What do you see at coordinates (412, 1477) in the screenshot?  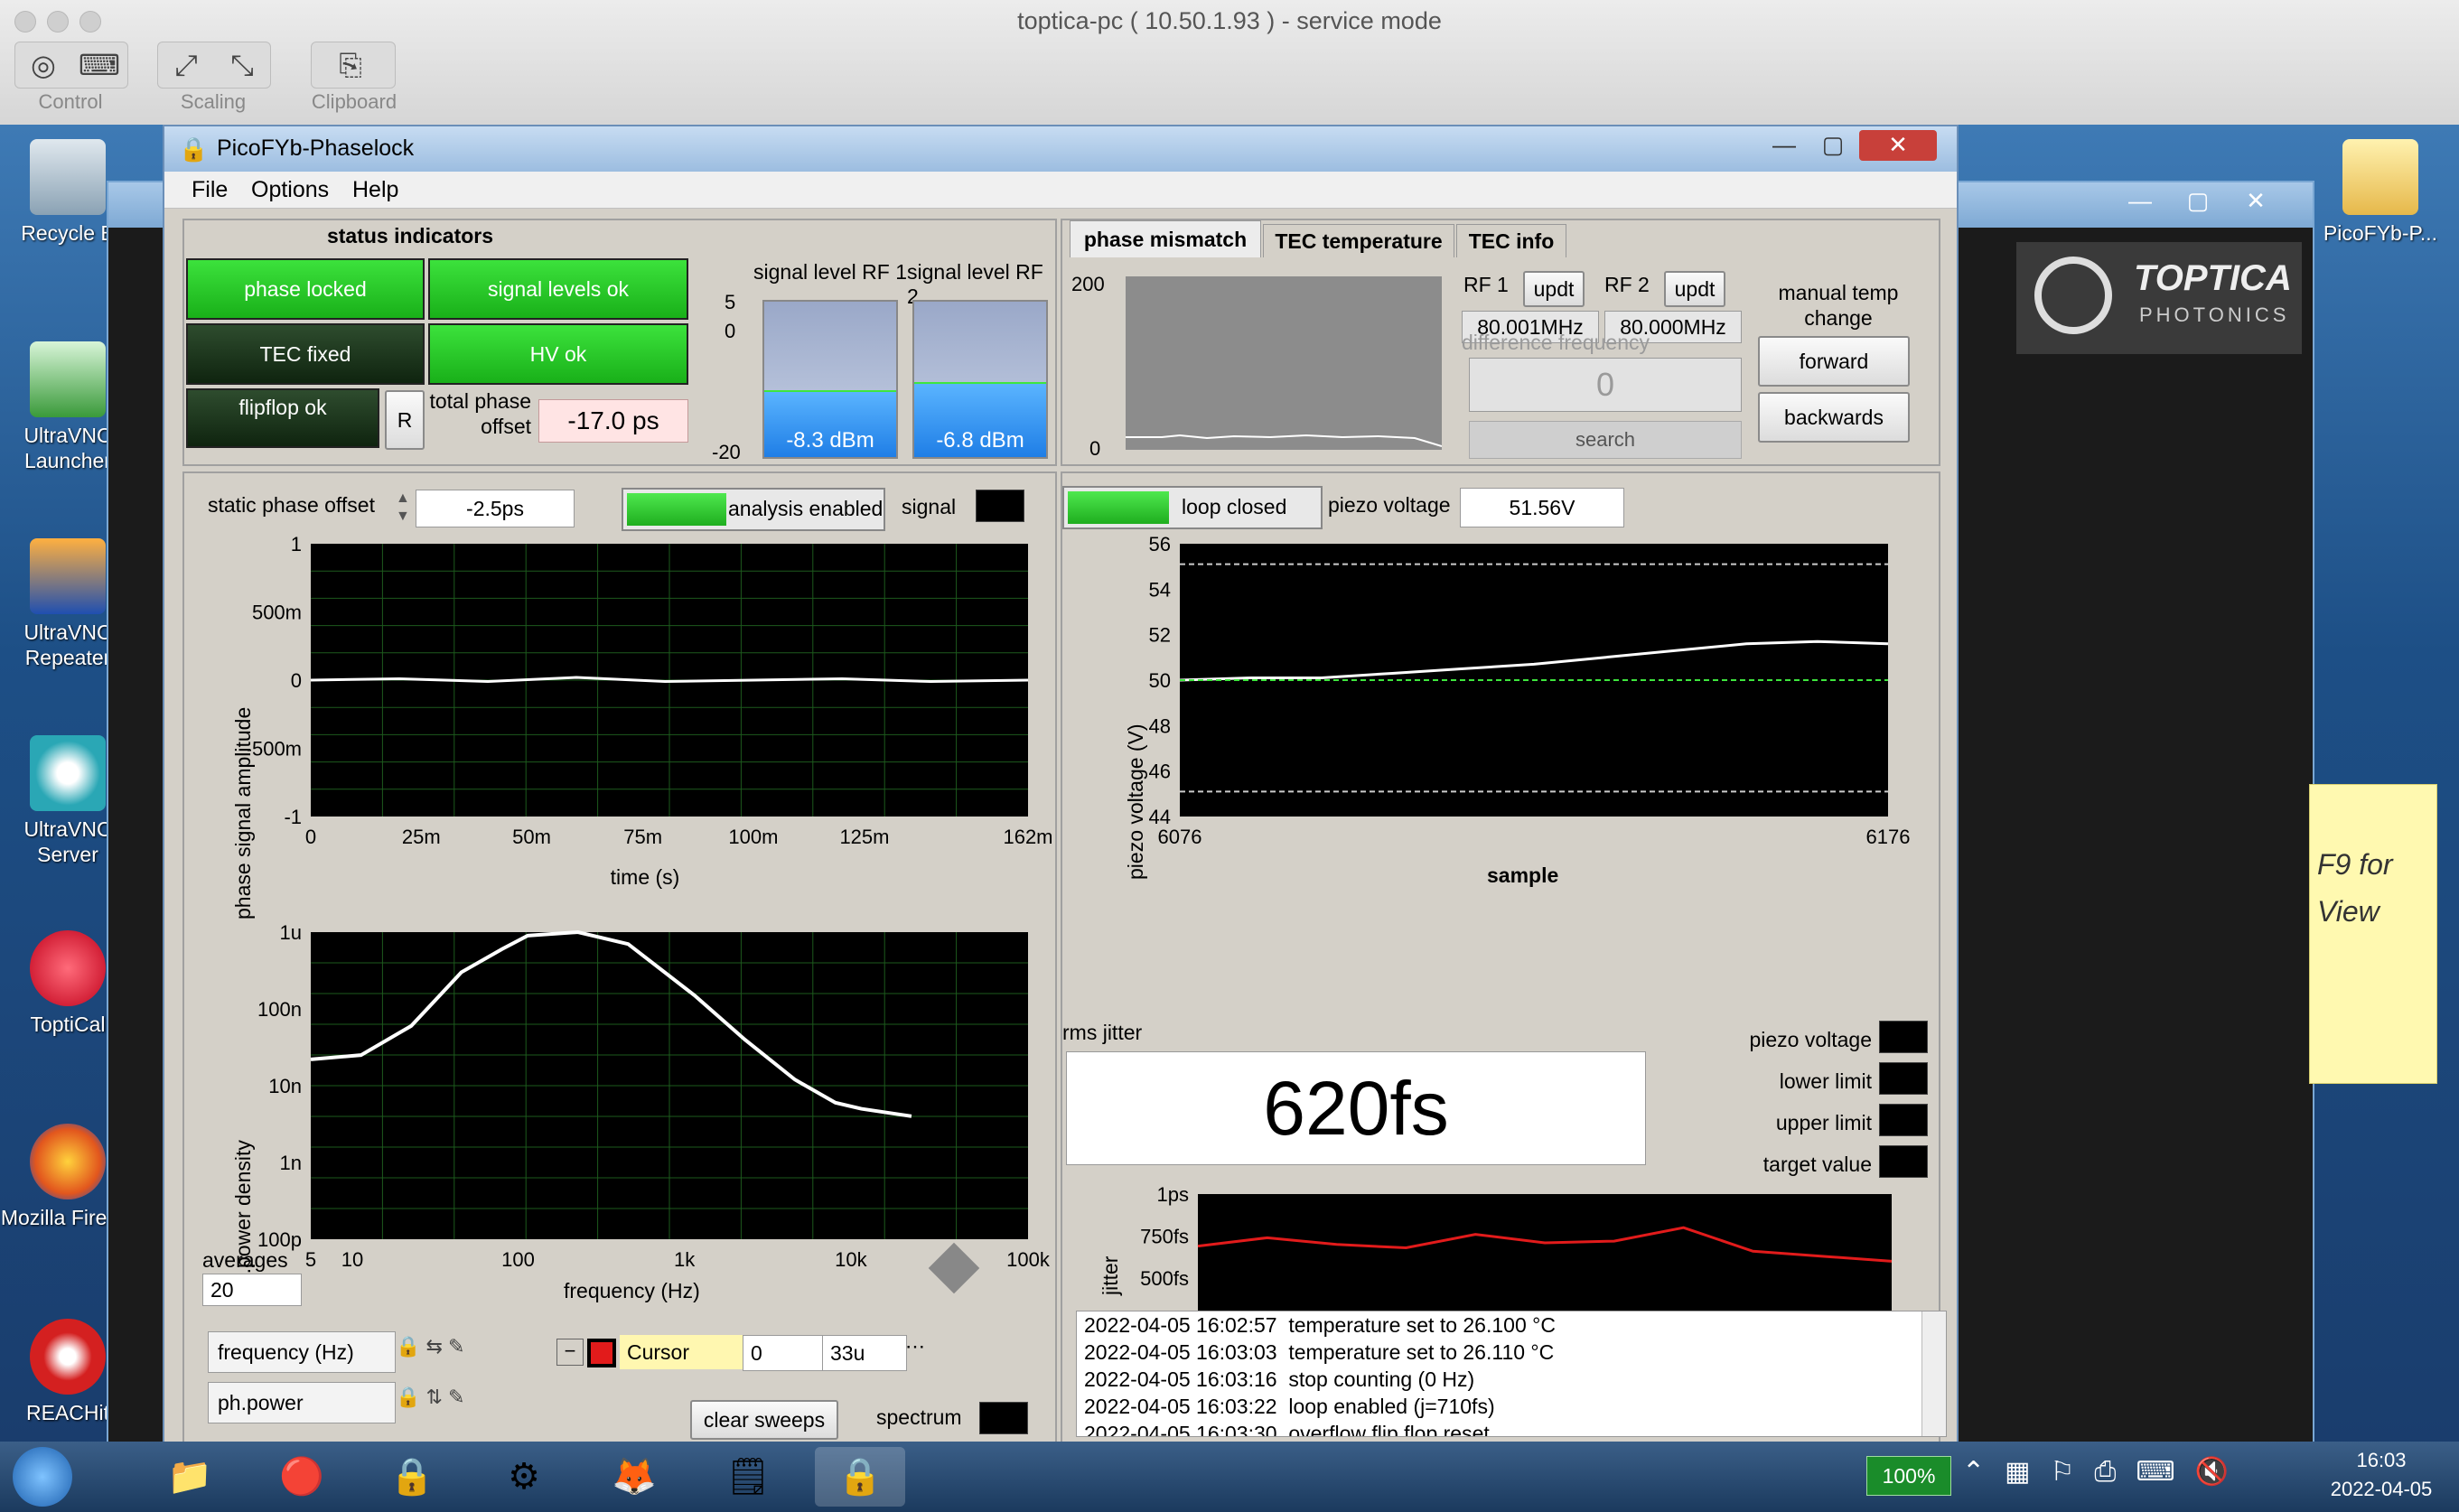 I see `lock-task-icon: 🔒` at bounding box center [412, 1477].